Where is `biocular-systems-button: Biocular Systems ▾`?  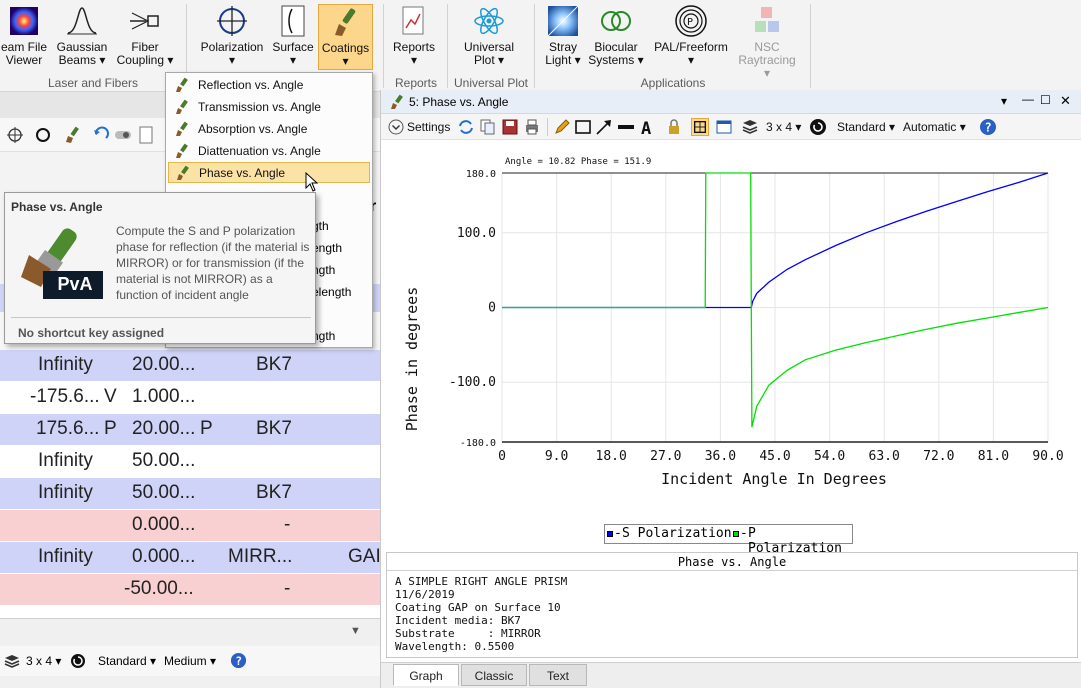 biocular-systems-button: Biocular Systems ▾ is located at coordinates (616, 37).